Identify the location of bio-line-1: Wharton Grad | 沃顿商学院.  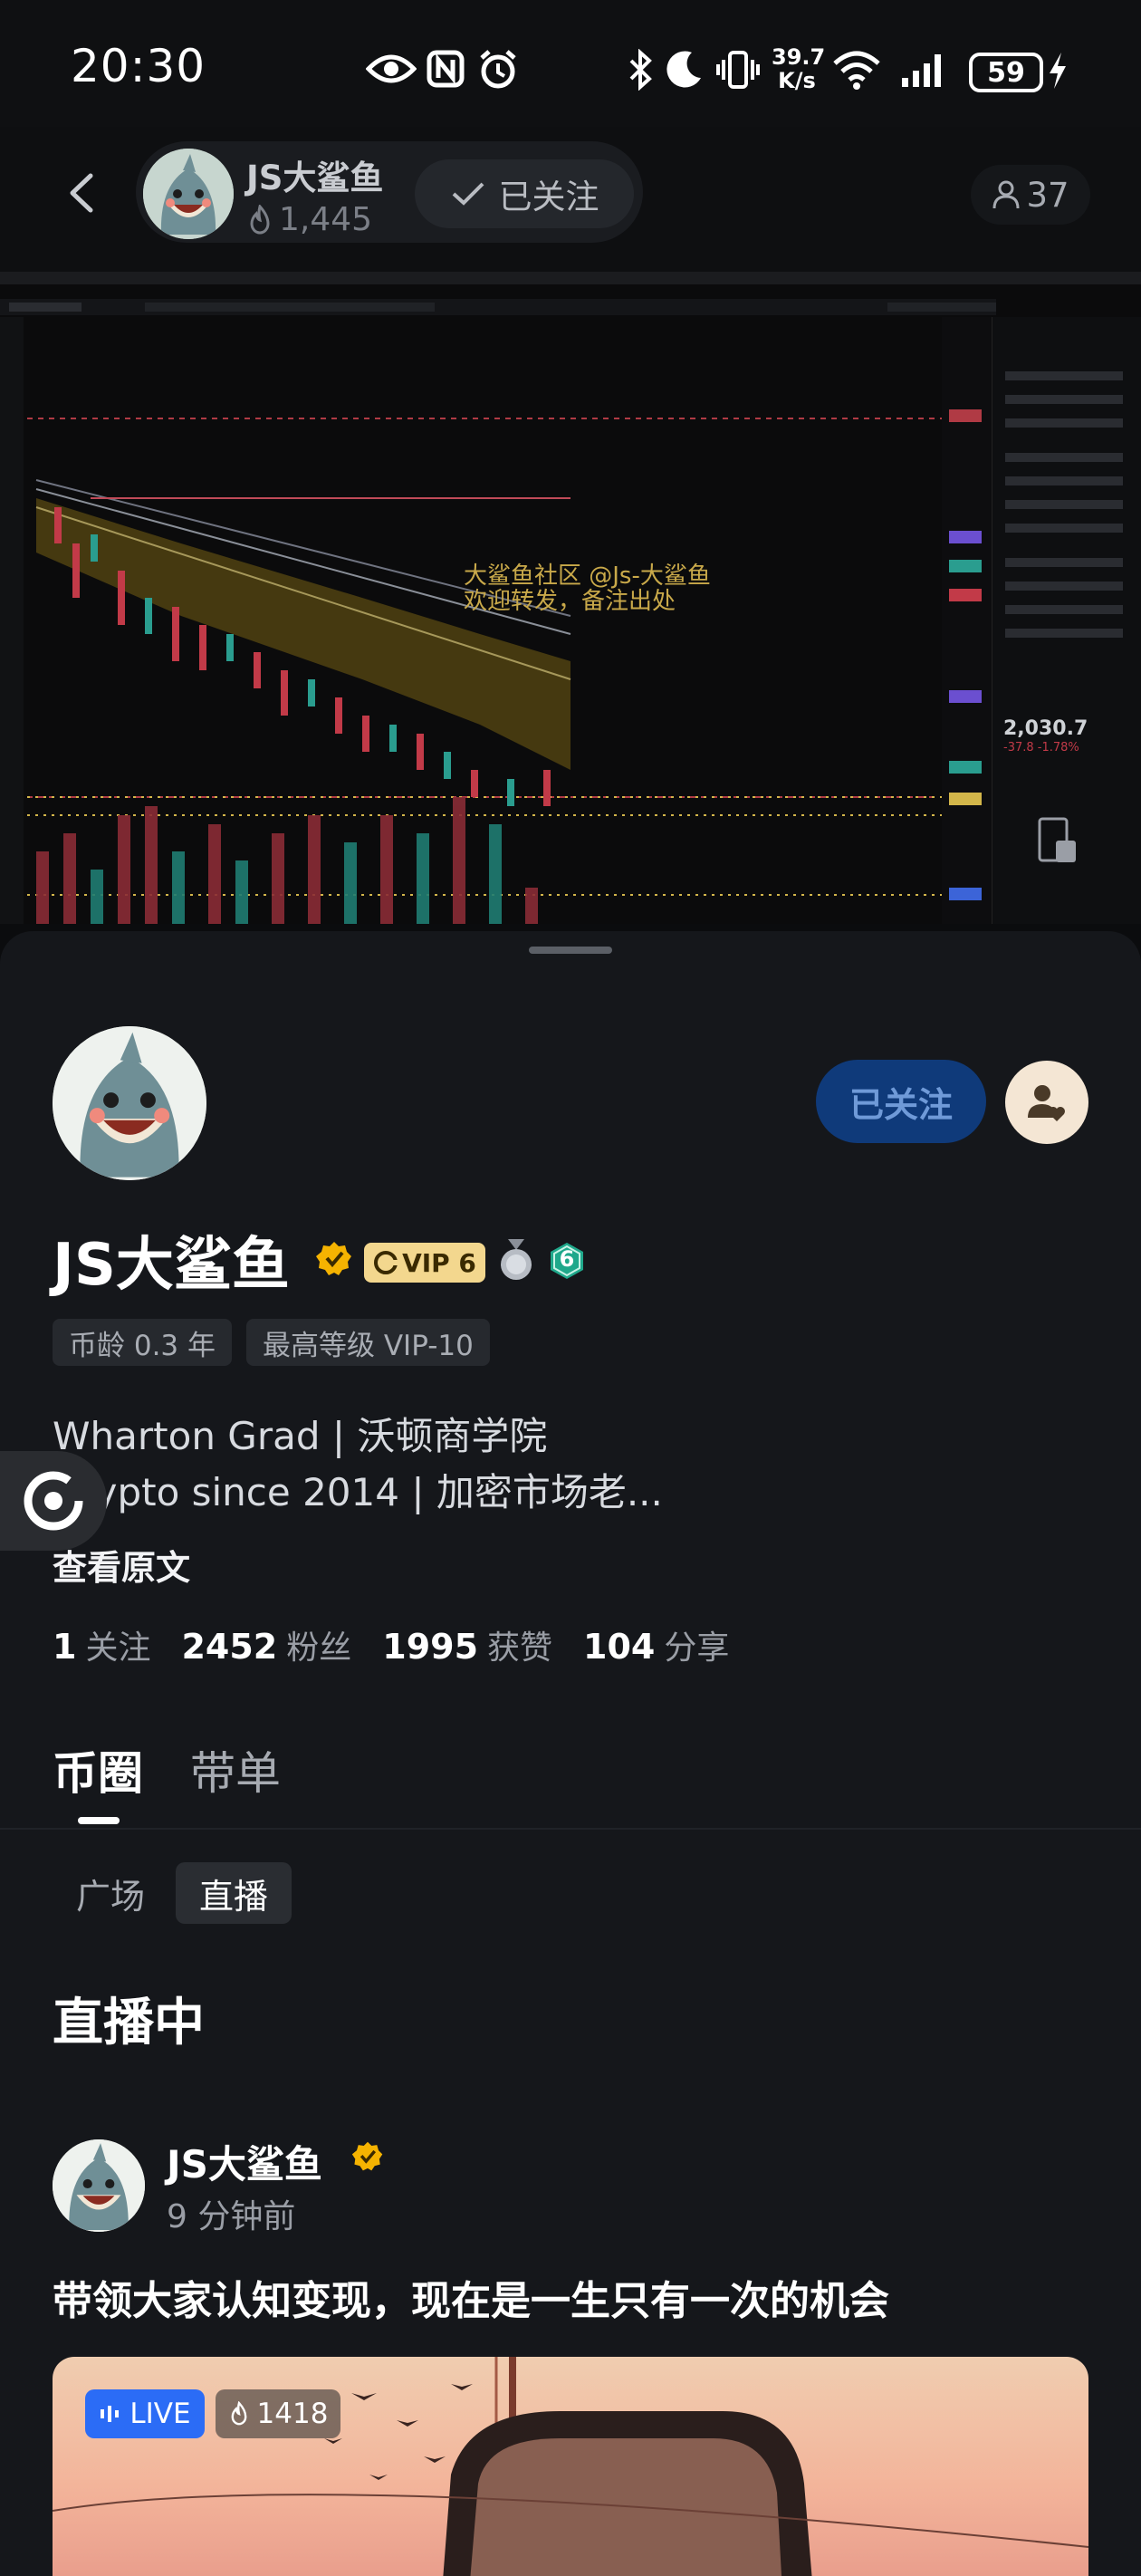
(300, 1436).